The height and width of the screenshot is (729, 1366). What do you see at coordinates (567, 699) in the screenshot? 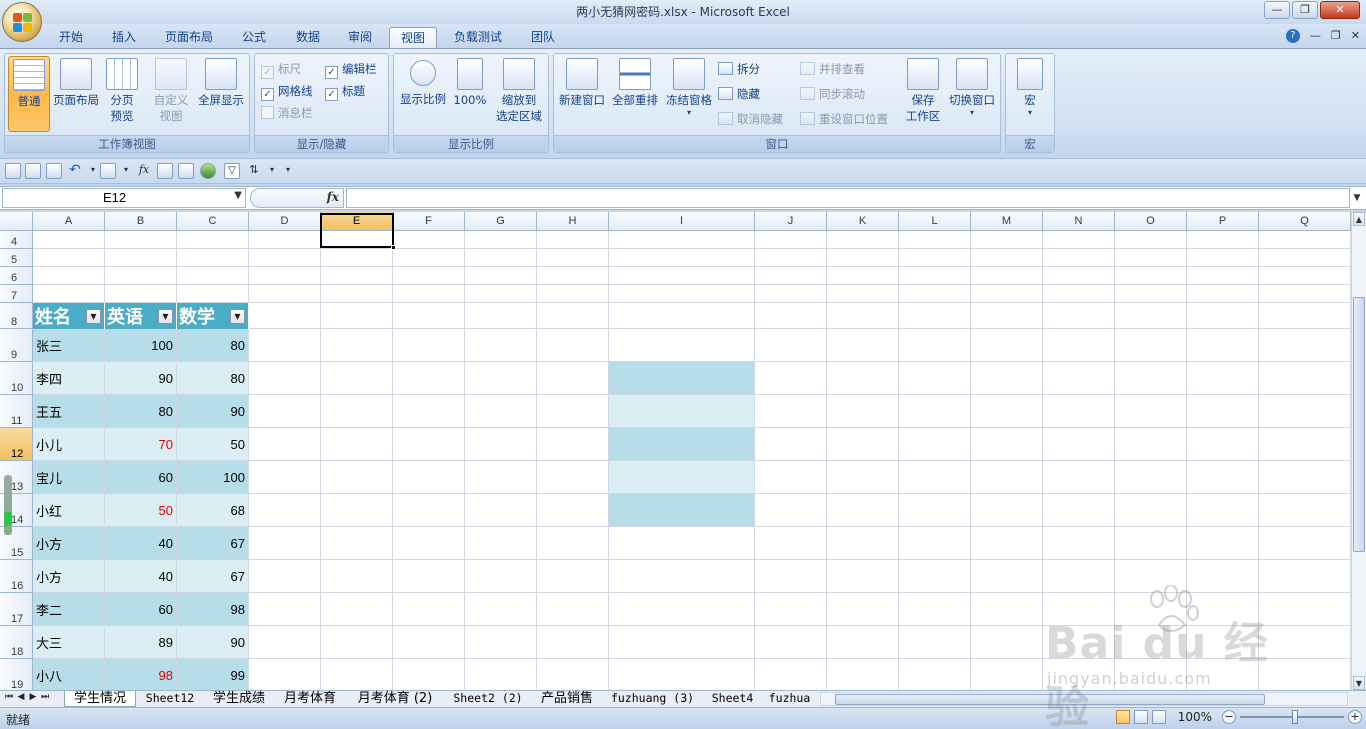
I see `sheet-tab: 产品销售` at bounding box center [567, 699].